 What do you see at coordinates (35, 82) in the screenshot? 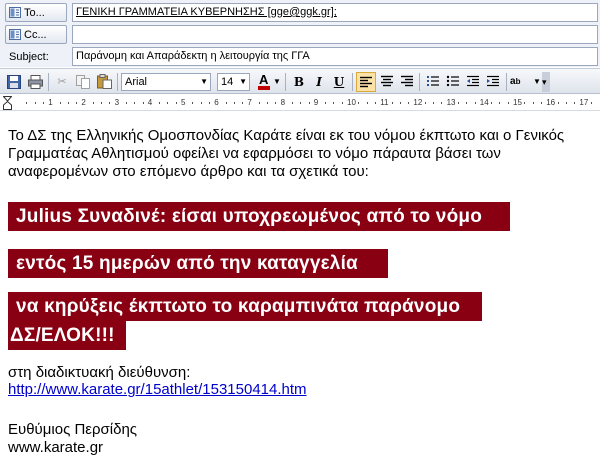
I see `print-icon` at bounding box center [35, 82].